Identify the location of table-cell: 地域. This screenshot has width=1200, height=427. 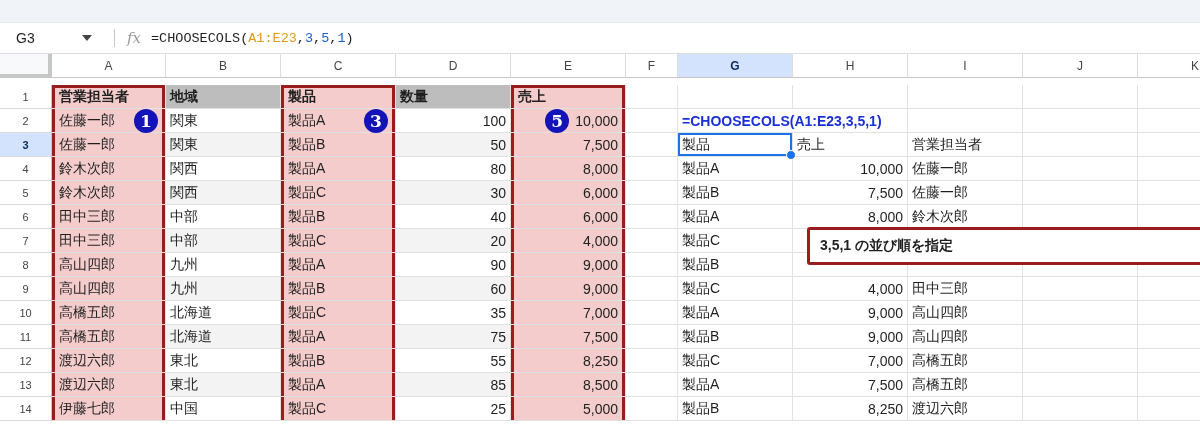
(223, 97).